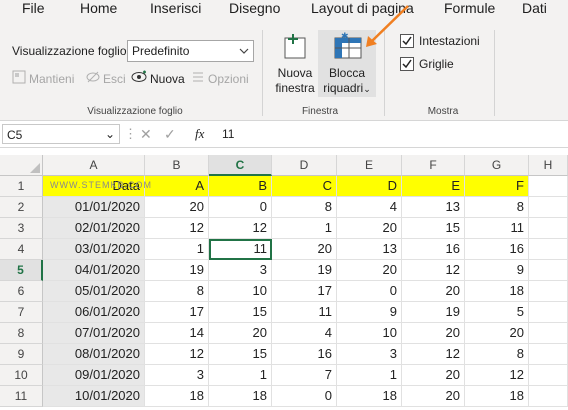 This screenshot has width=568, height=410. What do you see at coordinates (497, 186) in the screenshot?
I see `header-cell: F` at bounding box center [497, 186].